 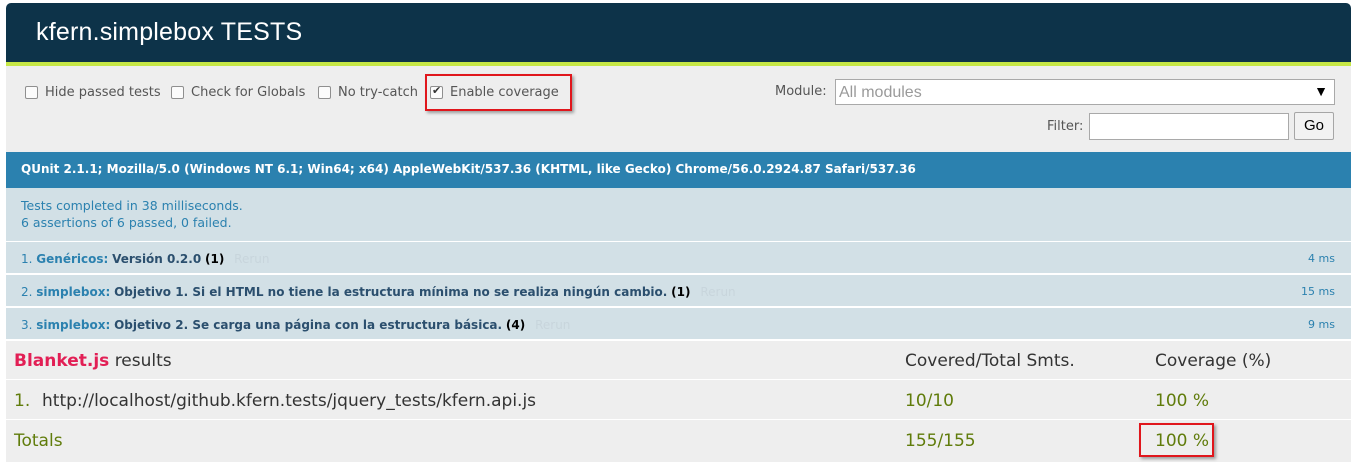 I want to click on hide-passed-option: Hide passed tests, so click(x=93, y=92).